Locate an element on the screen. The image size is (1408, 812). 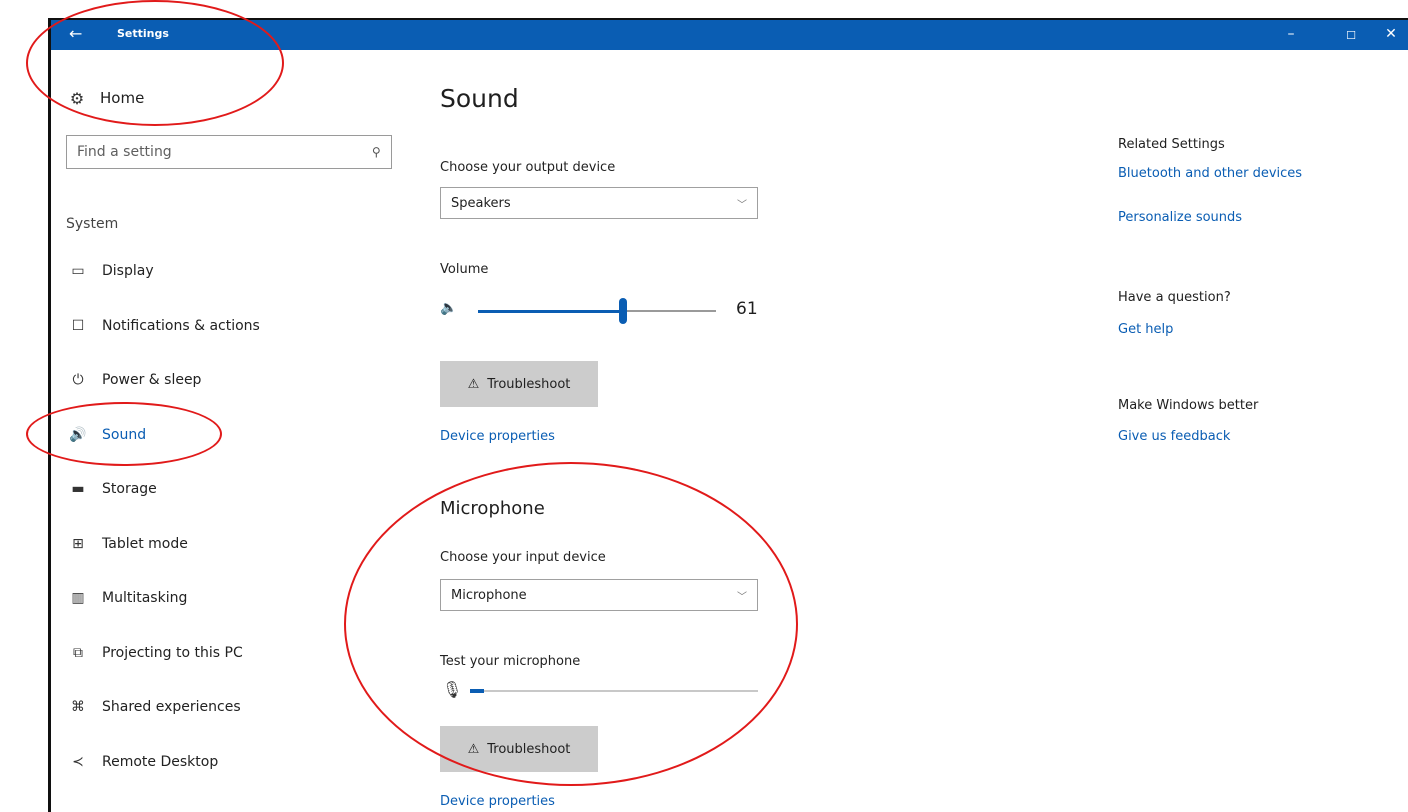
multitasking-icon: ▥ is located at coordinates (78, 598).